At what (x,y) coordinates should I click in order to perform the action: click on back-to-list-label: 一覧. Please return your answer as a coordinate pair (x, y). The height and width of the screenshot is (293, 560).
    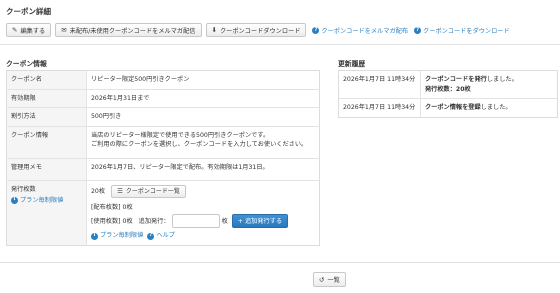
    Looking at the image, I should click on (333, 280).